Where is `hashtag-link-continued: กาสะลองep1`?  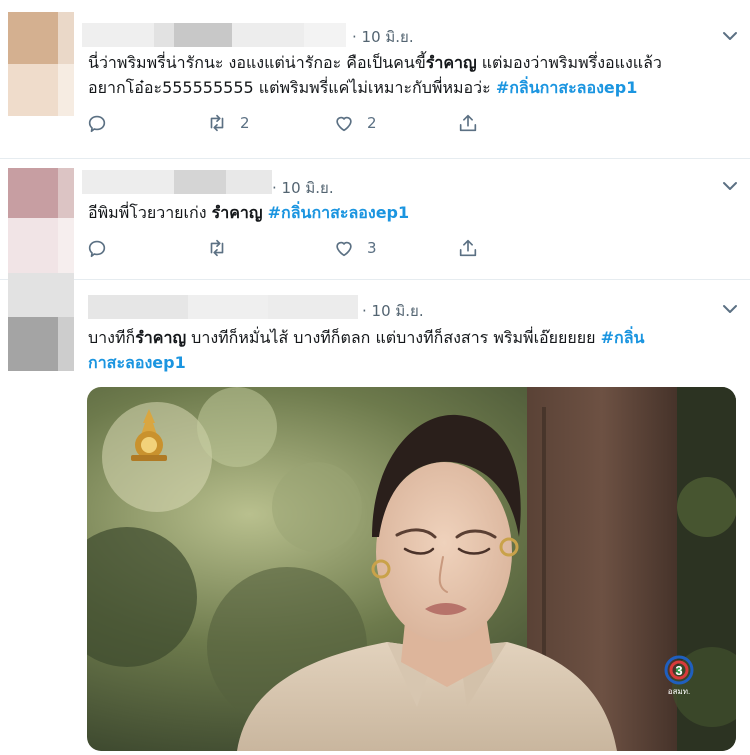 hashtag-link-continued: กาสะลองep1 is located at coordinates (137, 362).